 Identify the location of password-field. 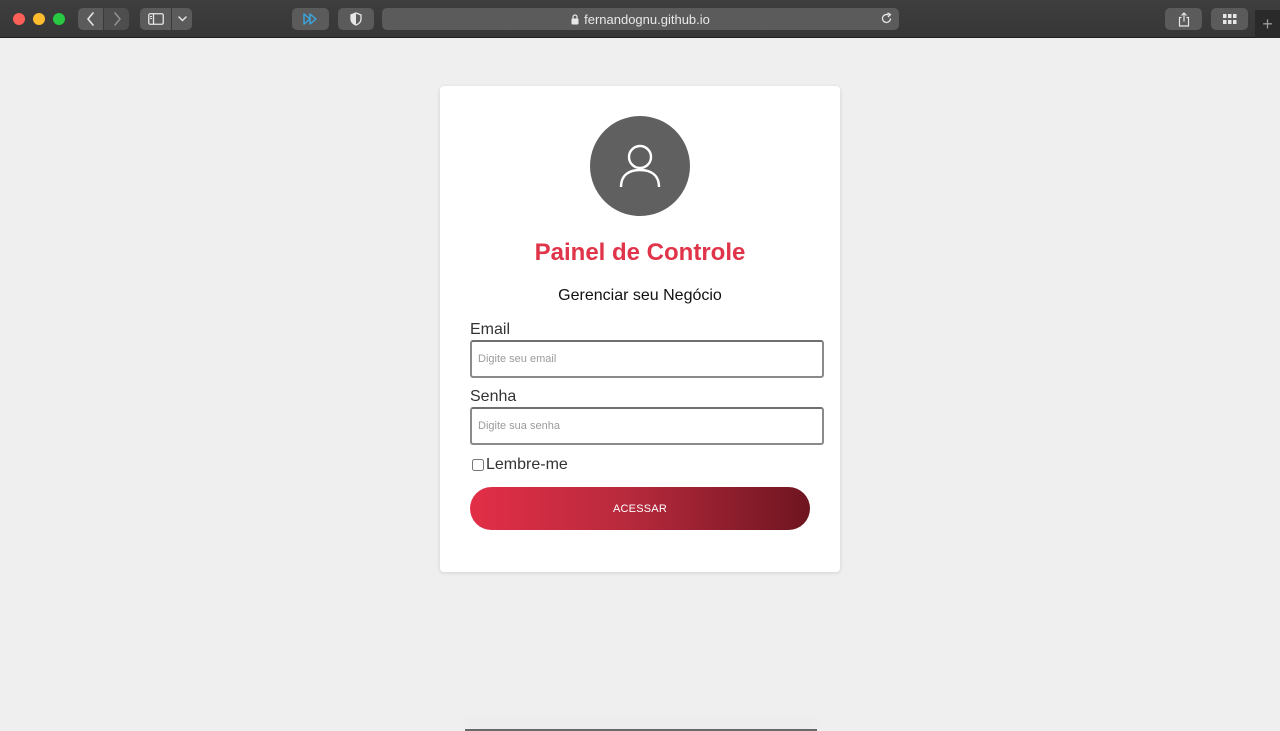
(647, 426).